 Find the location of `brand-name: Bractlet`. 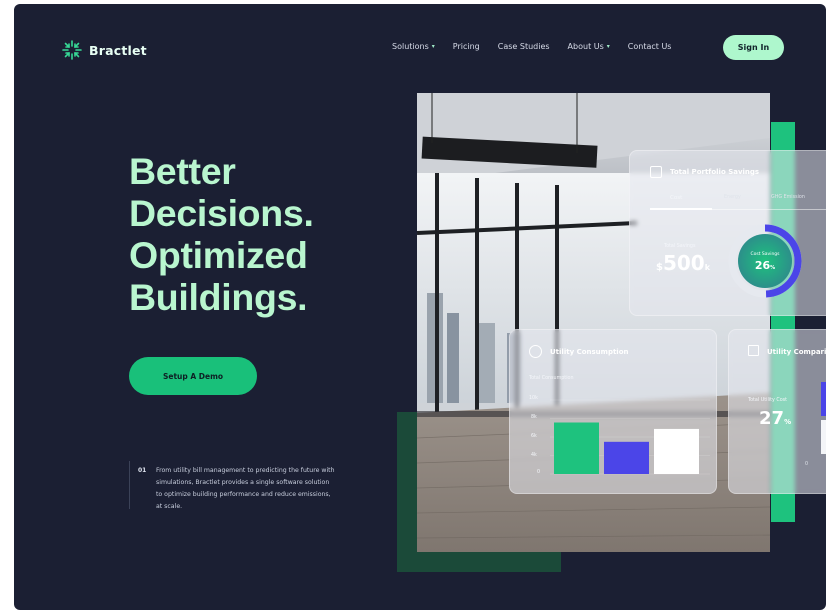

brand-name: Bractlet is located at coordinates (118, 50).